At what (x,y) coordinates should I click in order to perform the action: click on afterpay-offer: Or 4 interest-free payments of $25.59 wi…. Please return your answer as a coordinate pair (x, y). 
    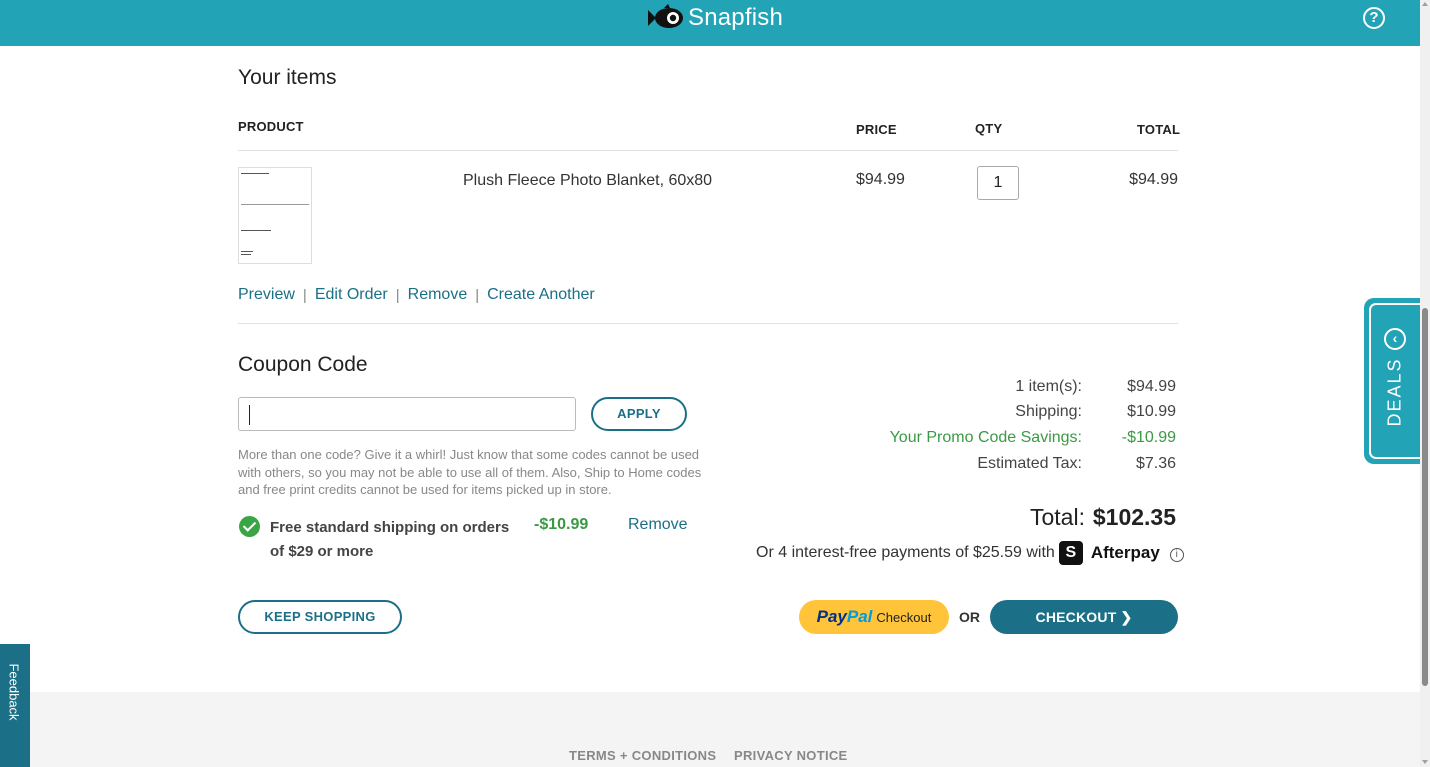
    Looking at the image, I should click on (970, 553).